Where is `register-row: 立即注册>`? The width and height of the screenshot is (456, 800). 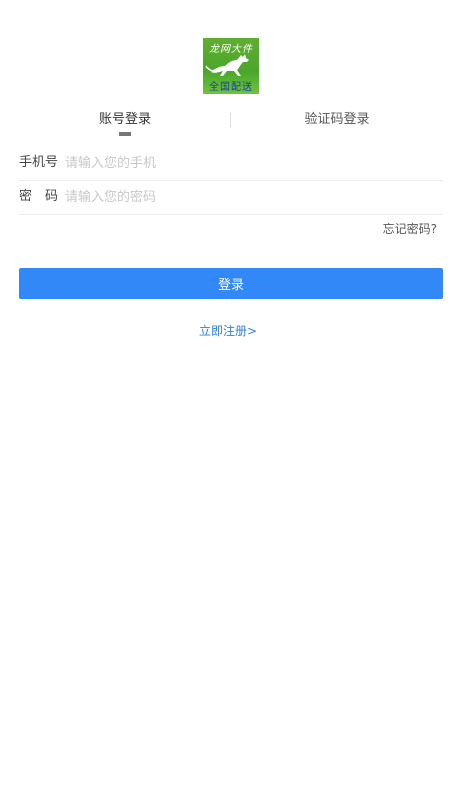
register-row: 立即注册> is located at coordinates (228, 330).